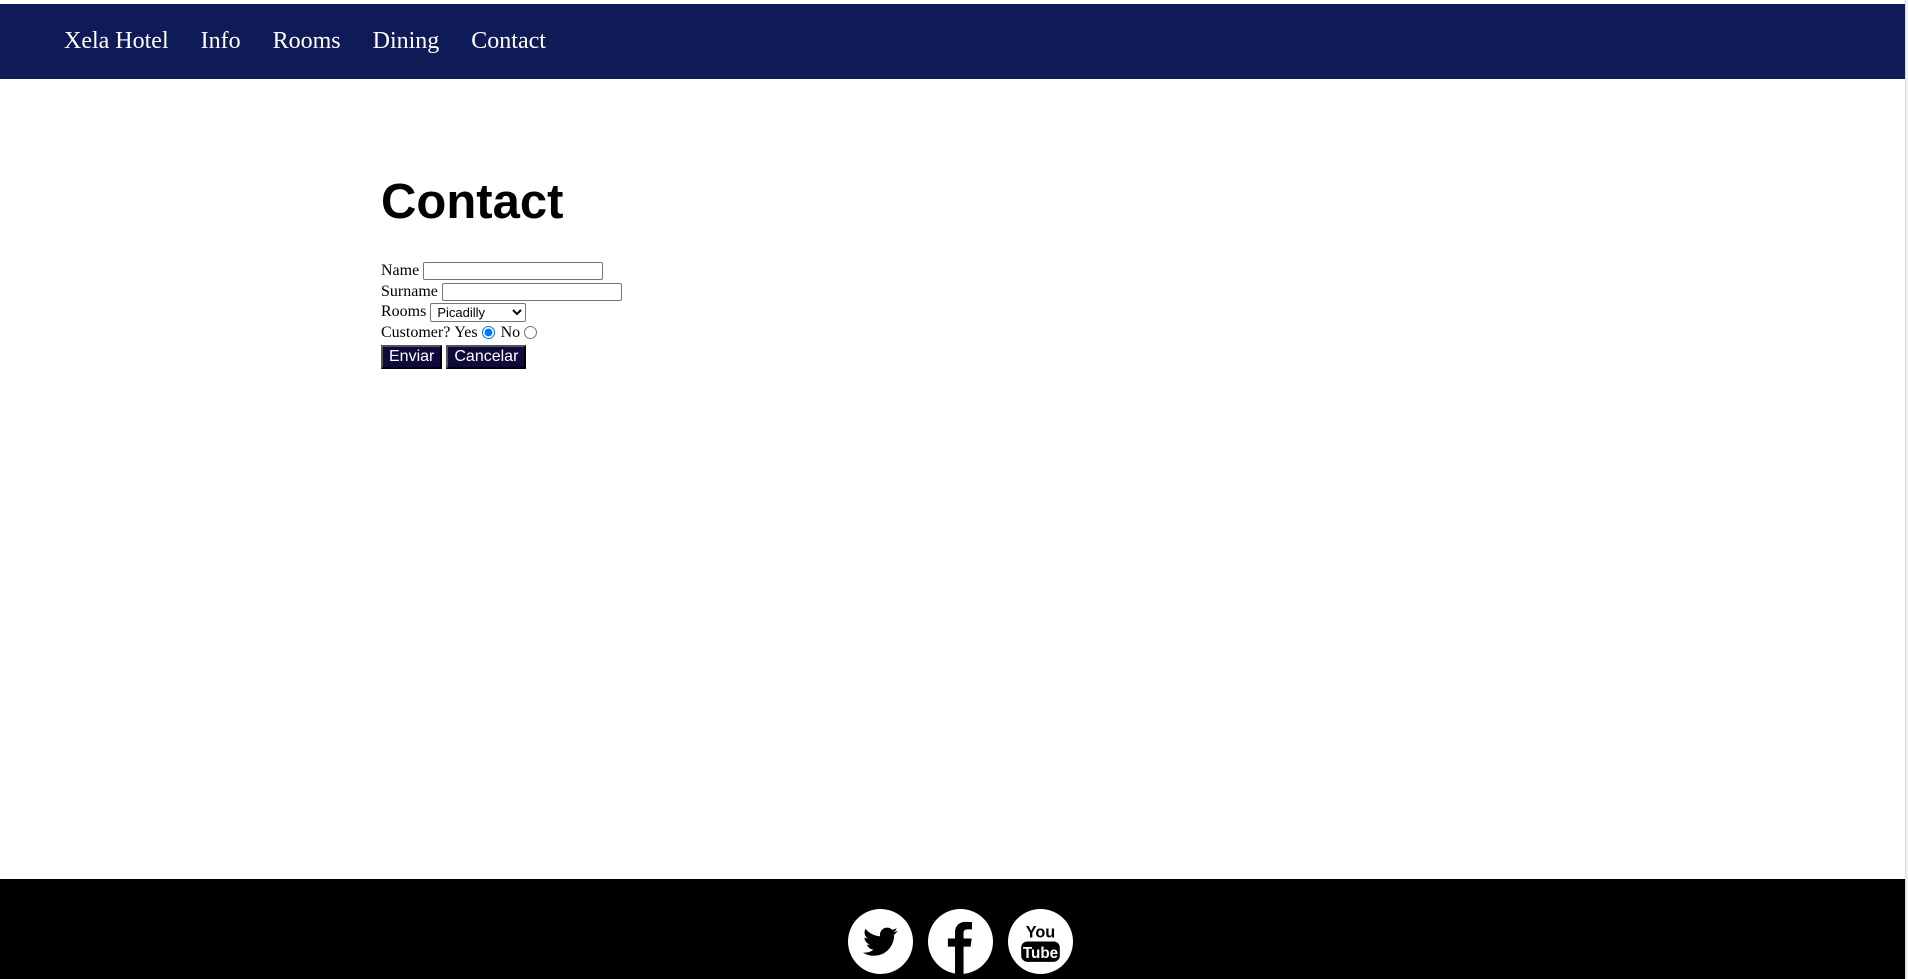 The image size is (1908, 979). I want to click on facebook-icon, so click(960, 941).